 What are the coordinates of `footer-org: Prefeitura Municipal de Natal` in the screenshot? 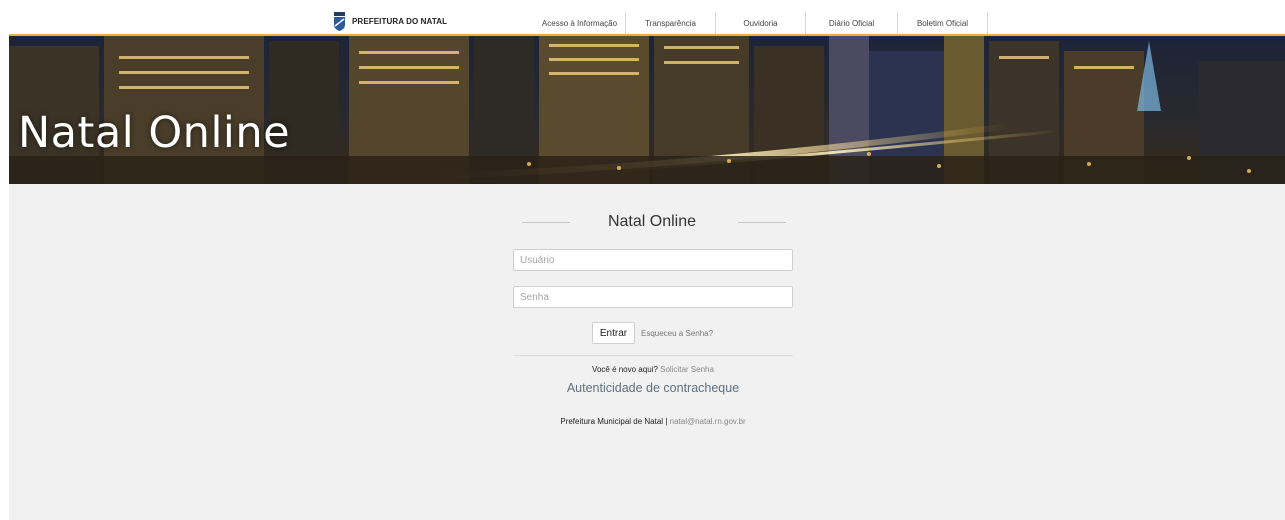 It's located at (612, 421).